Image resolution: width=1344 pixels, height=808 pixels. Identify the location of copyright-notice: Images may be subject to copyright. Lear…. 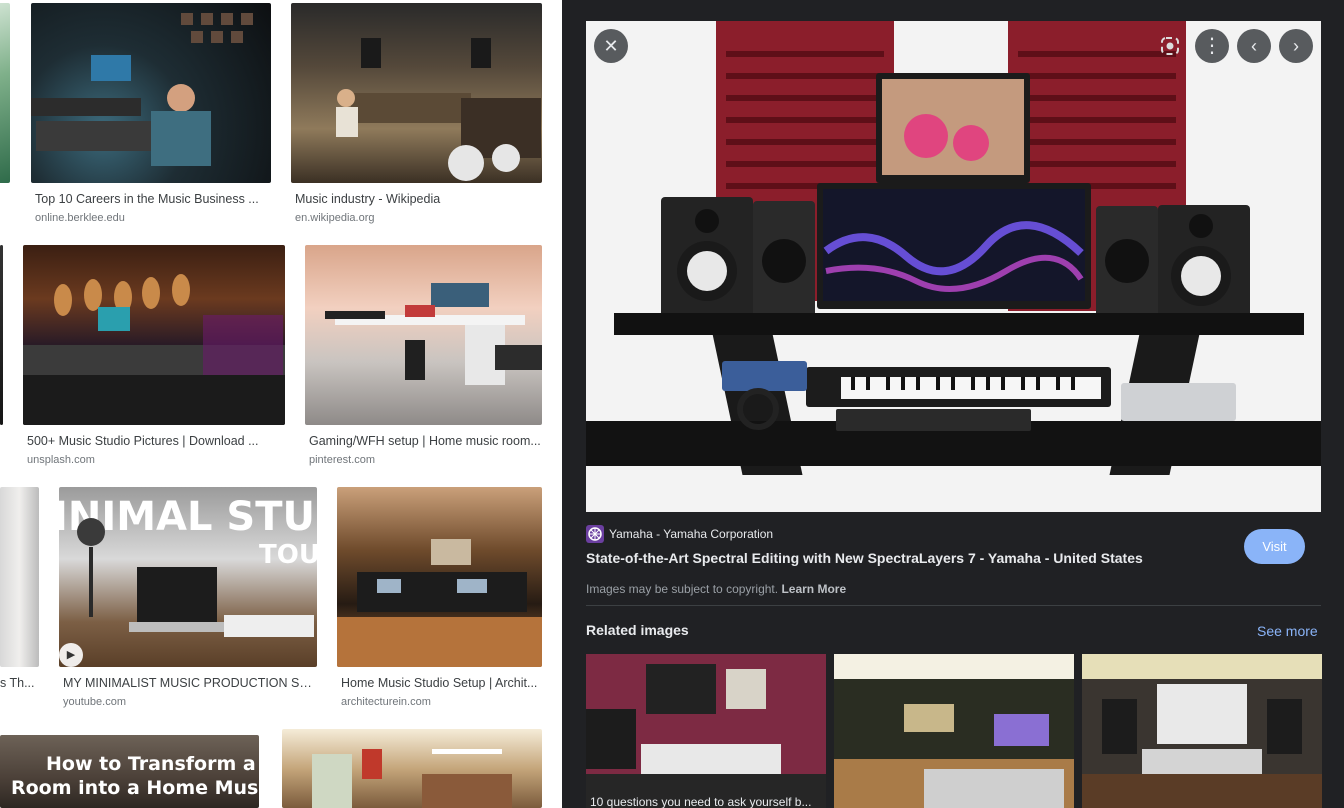
(716, 589).